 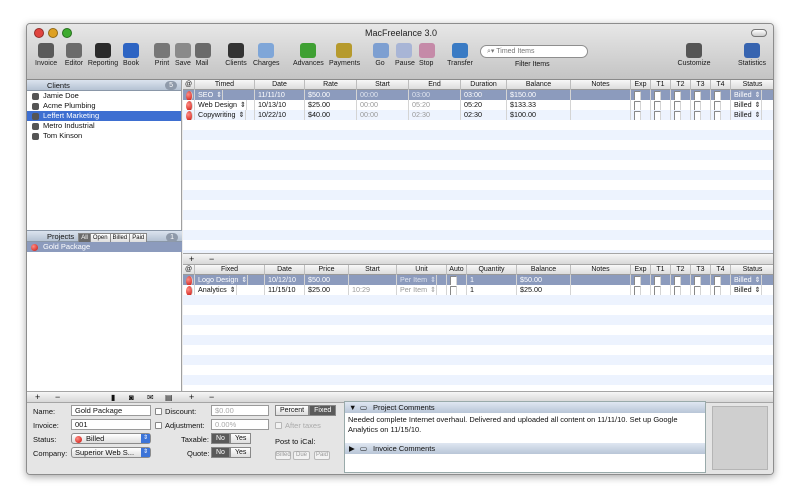 I want to click on column-header: Start, so click(x=373, y=270).